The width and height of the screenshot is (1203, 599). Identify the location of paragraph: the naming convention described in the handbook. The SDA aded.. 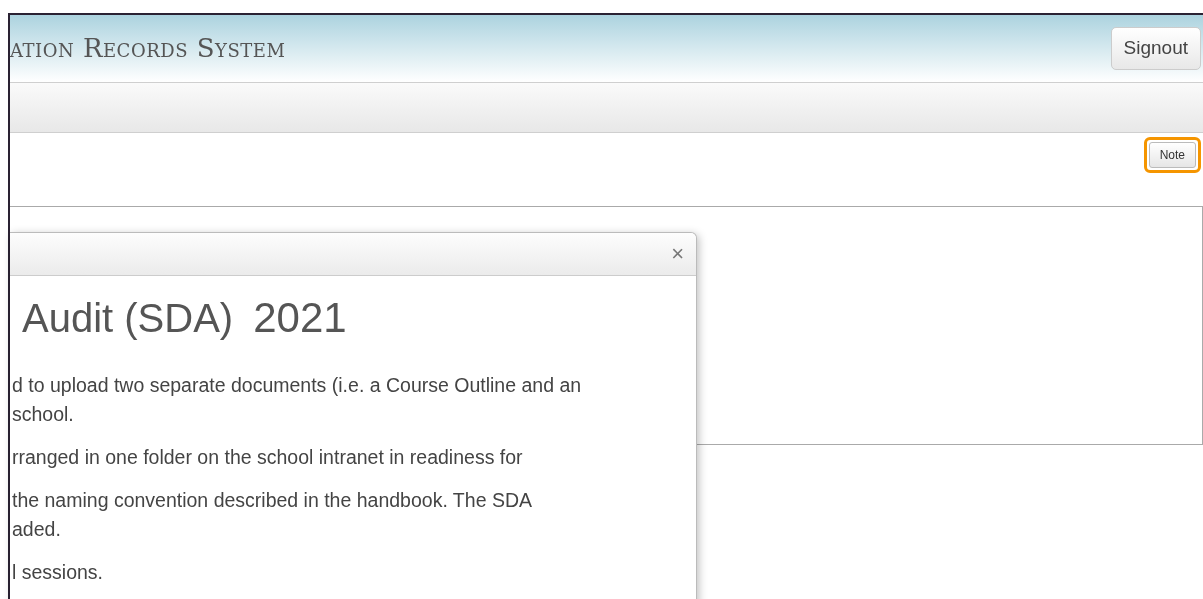
(272, 515).